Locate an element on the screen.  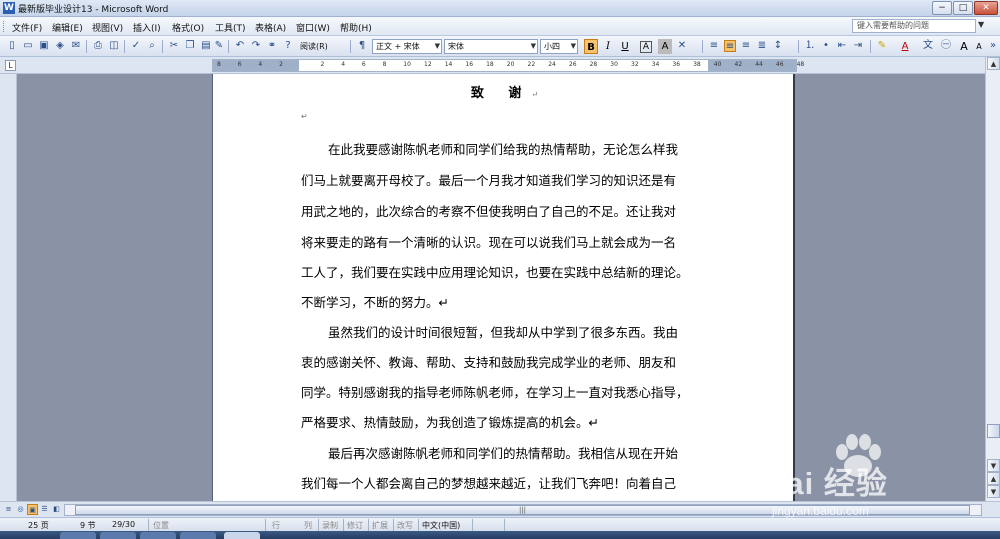
menu-view: 视图(V) is located at coordinates (107, 27).